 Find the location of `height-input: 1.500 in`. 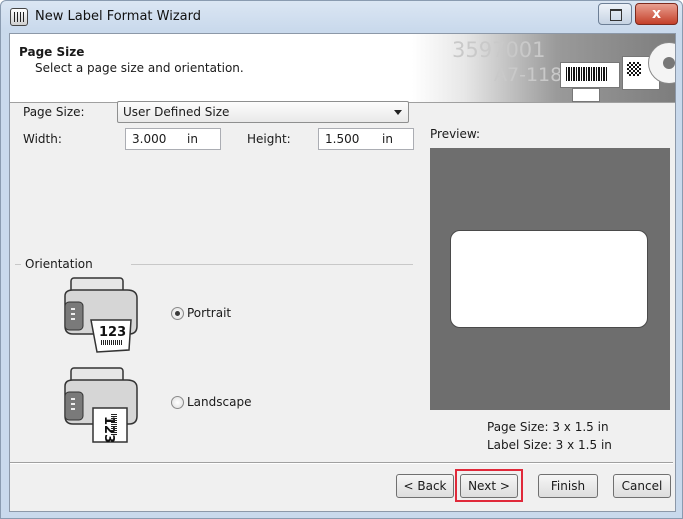

height-input: 1.500 in is located at coordinates (366, 139).